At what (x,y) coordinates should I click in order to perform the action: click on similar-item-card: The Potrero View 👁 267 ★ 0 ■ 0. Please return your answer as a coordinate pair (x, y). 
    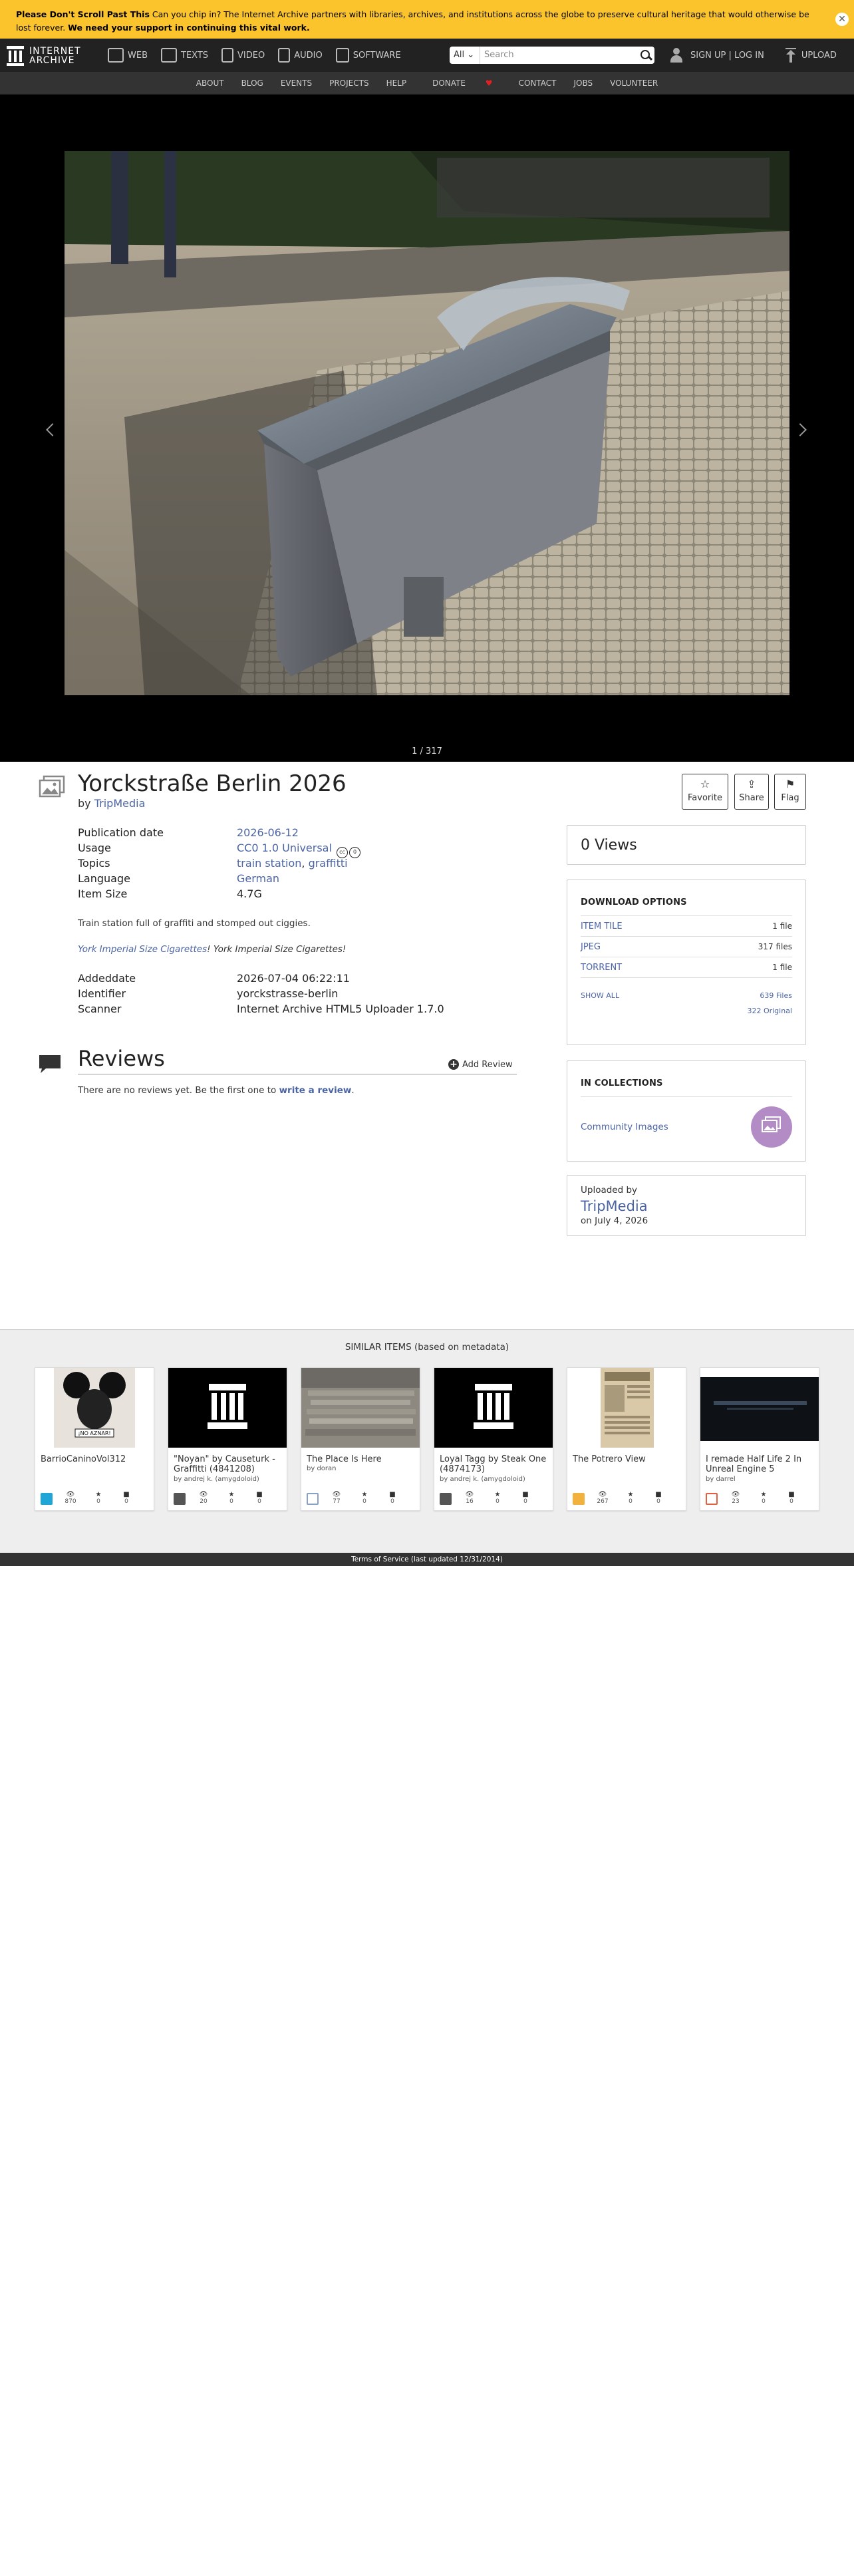
    Looking at the image, I should click on (626, 1439).